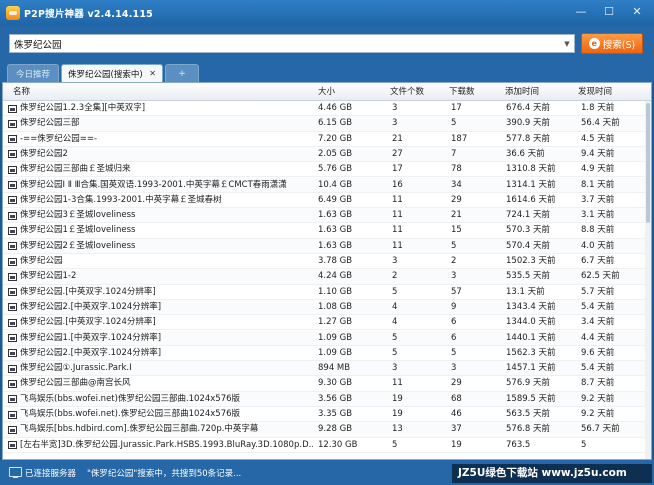  What do you see at coordinates (531, 368) in the screenshot?
I see `row-added-time: 1457.1 天前` at bounding box center [531, 368].